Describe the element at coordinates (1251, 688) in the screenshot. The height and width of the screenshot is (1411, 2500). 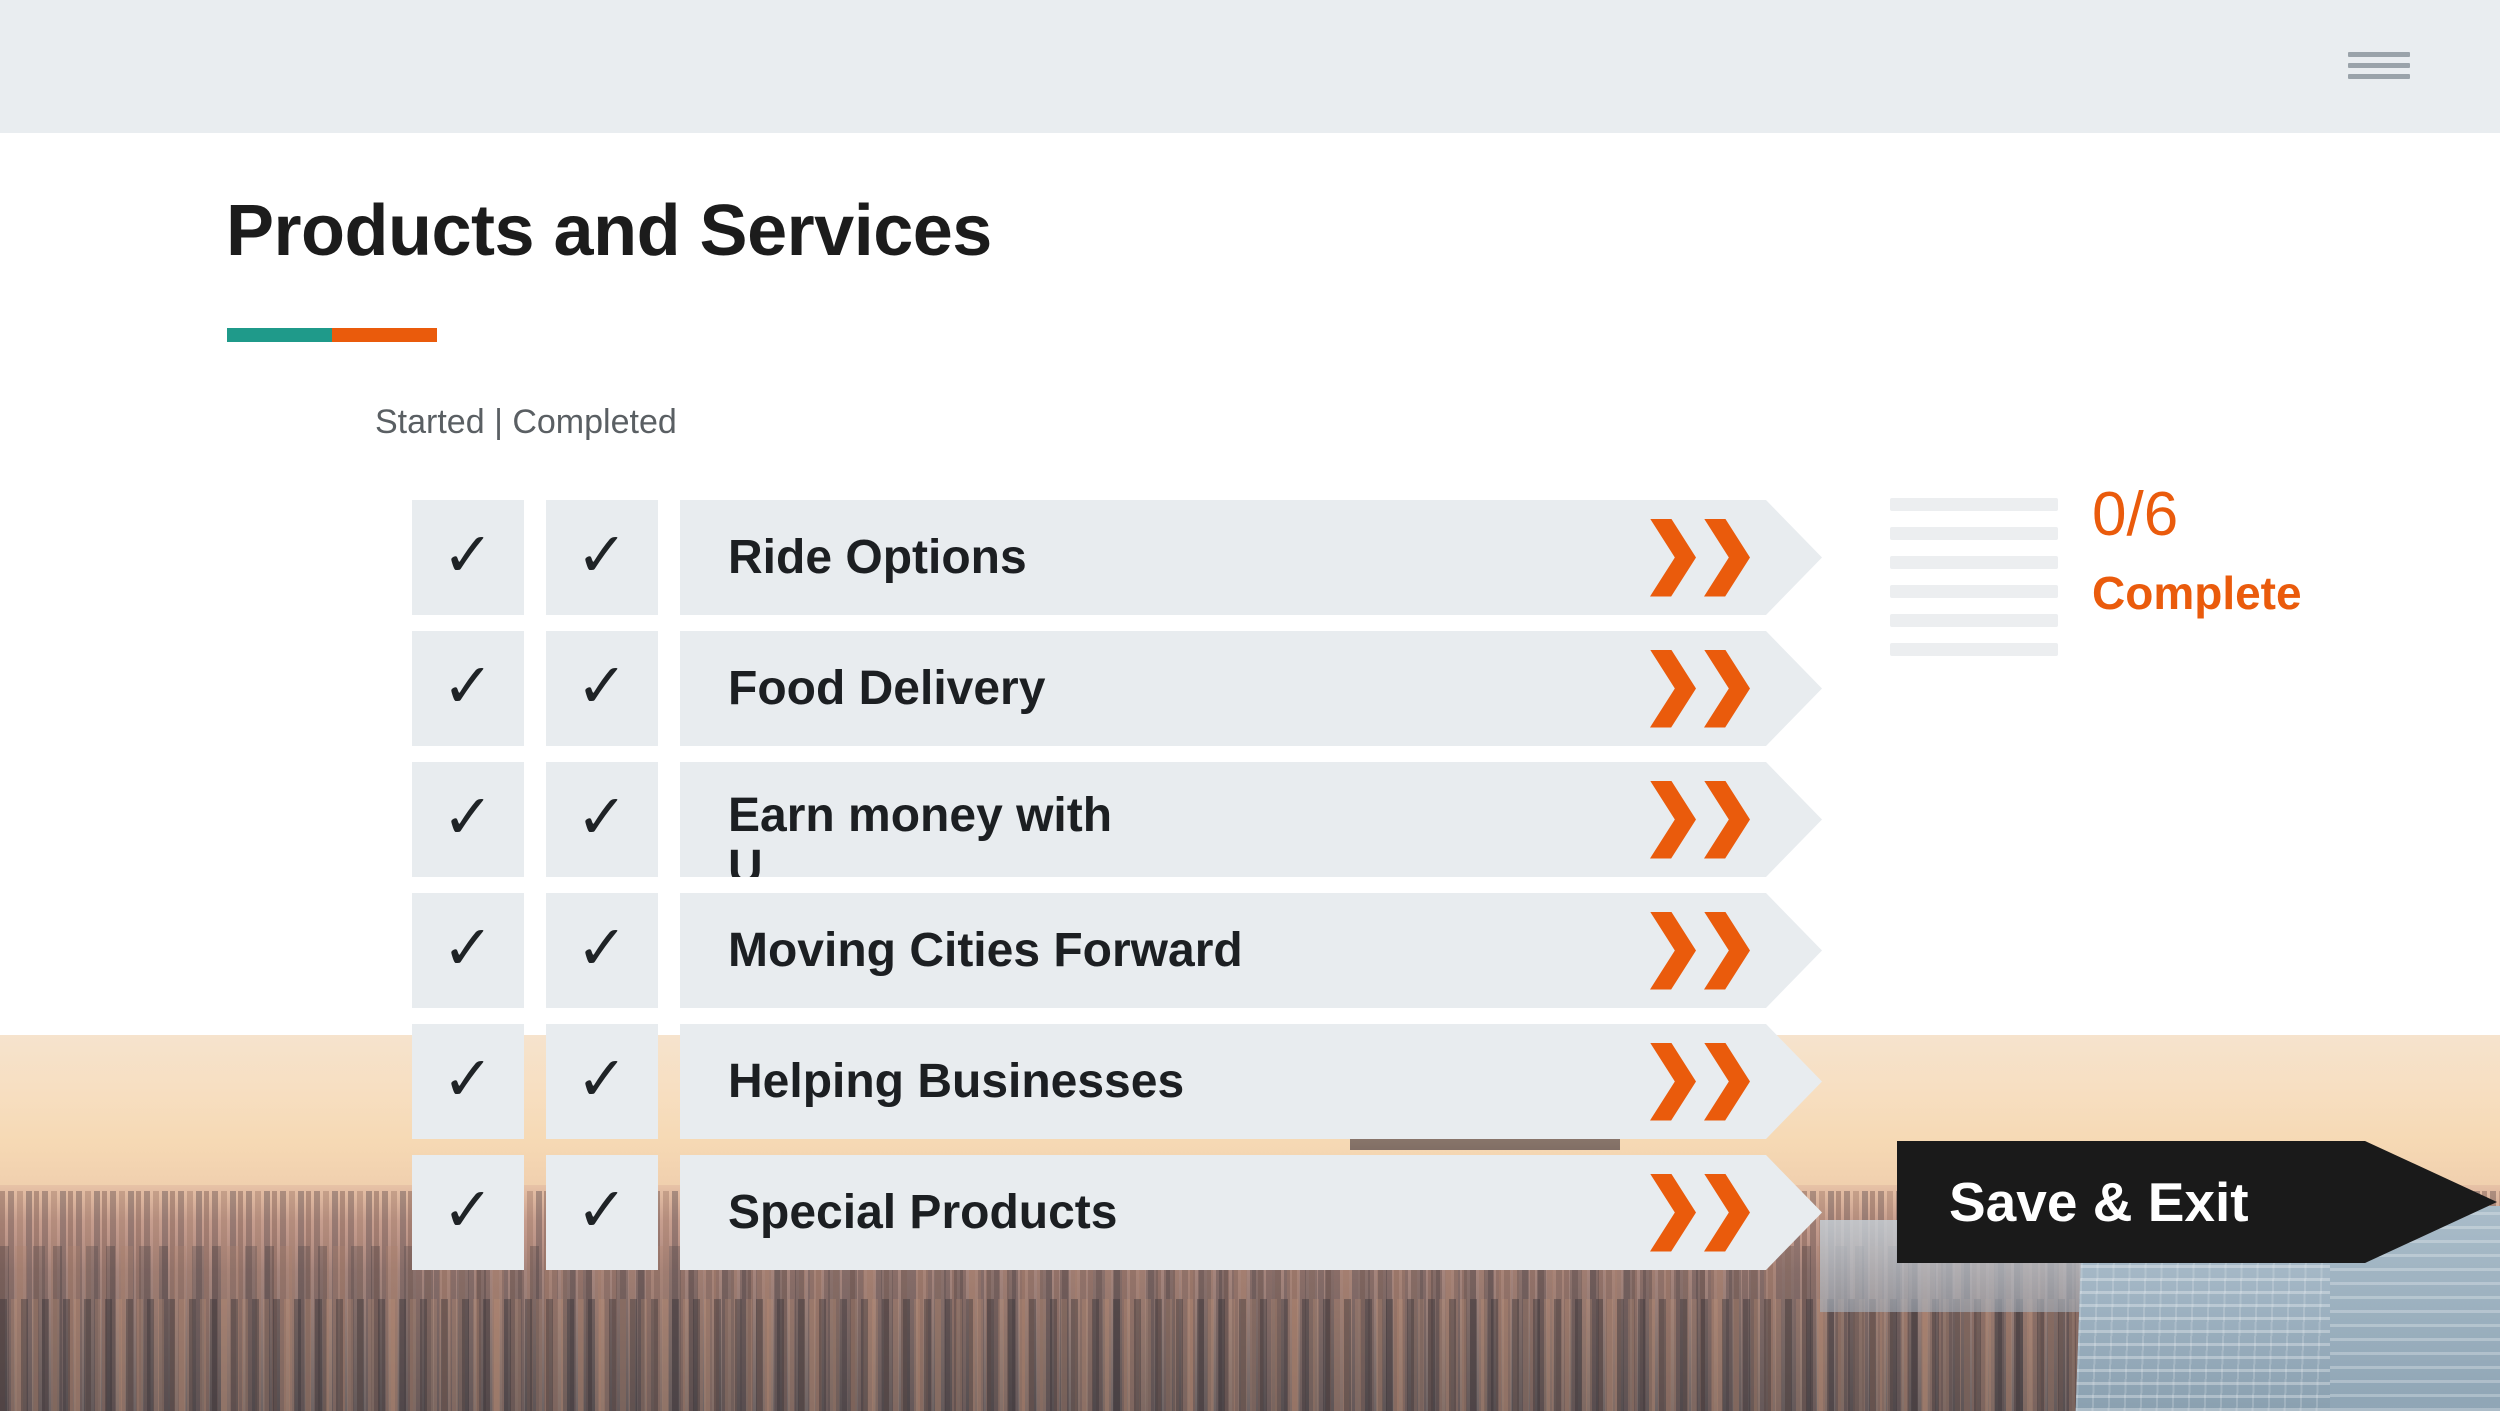
I see `checklist-row-body: Food Delivery` at that location.